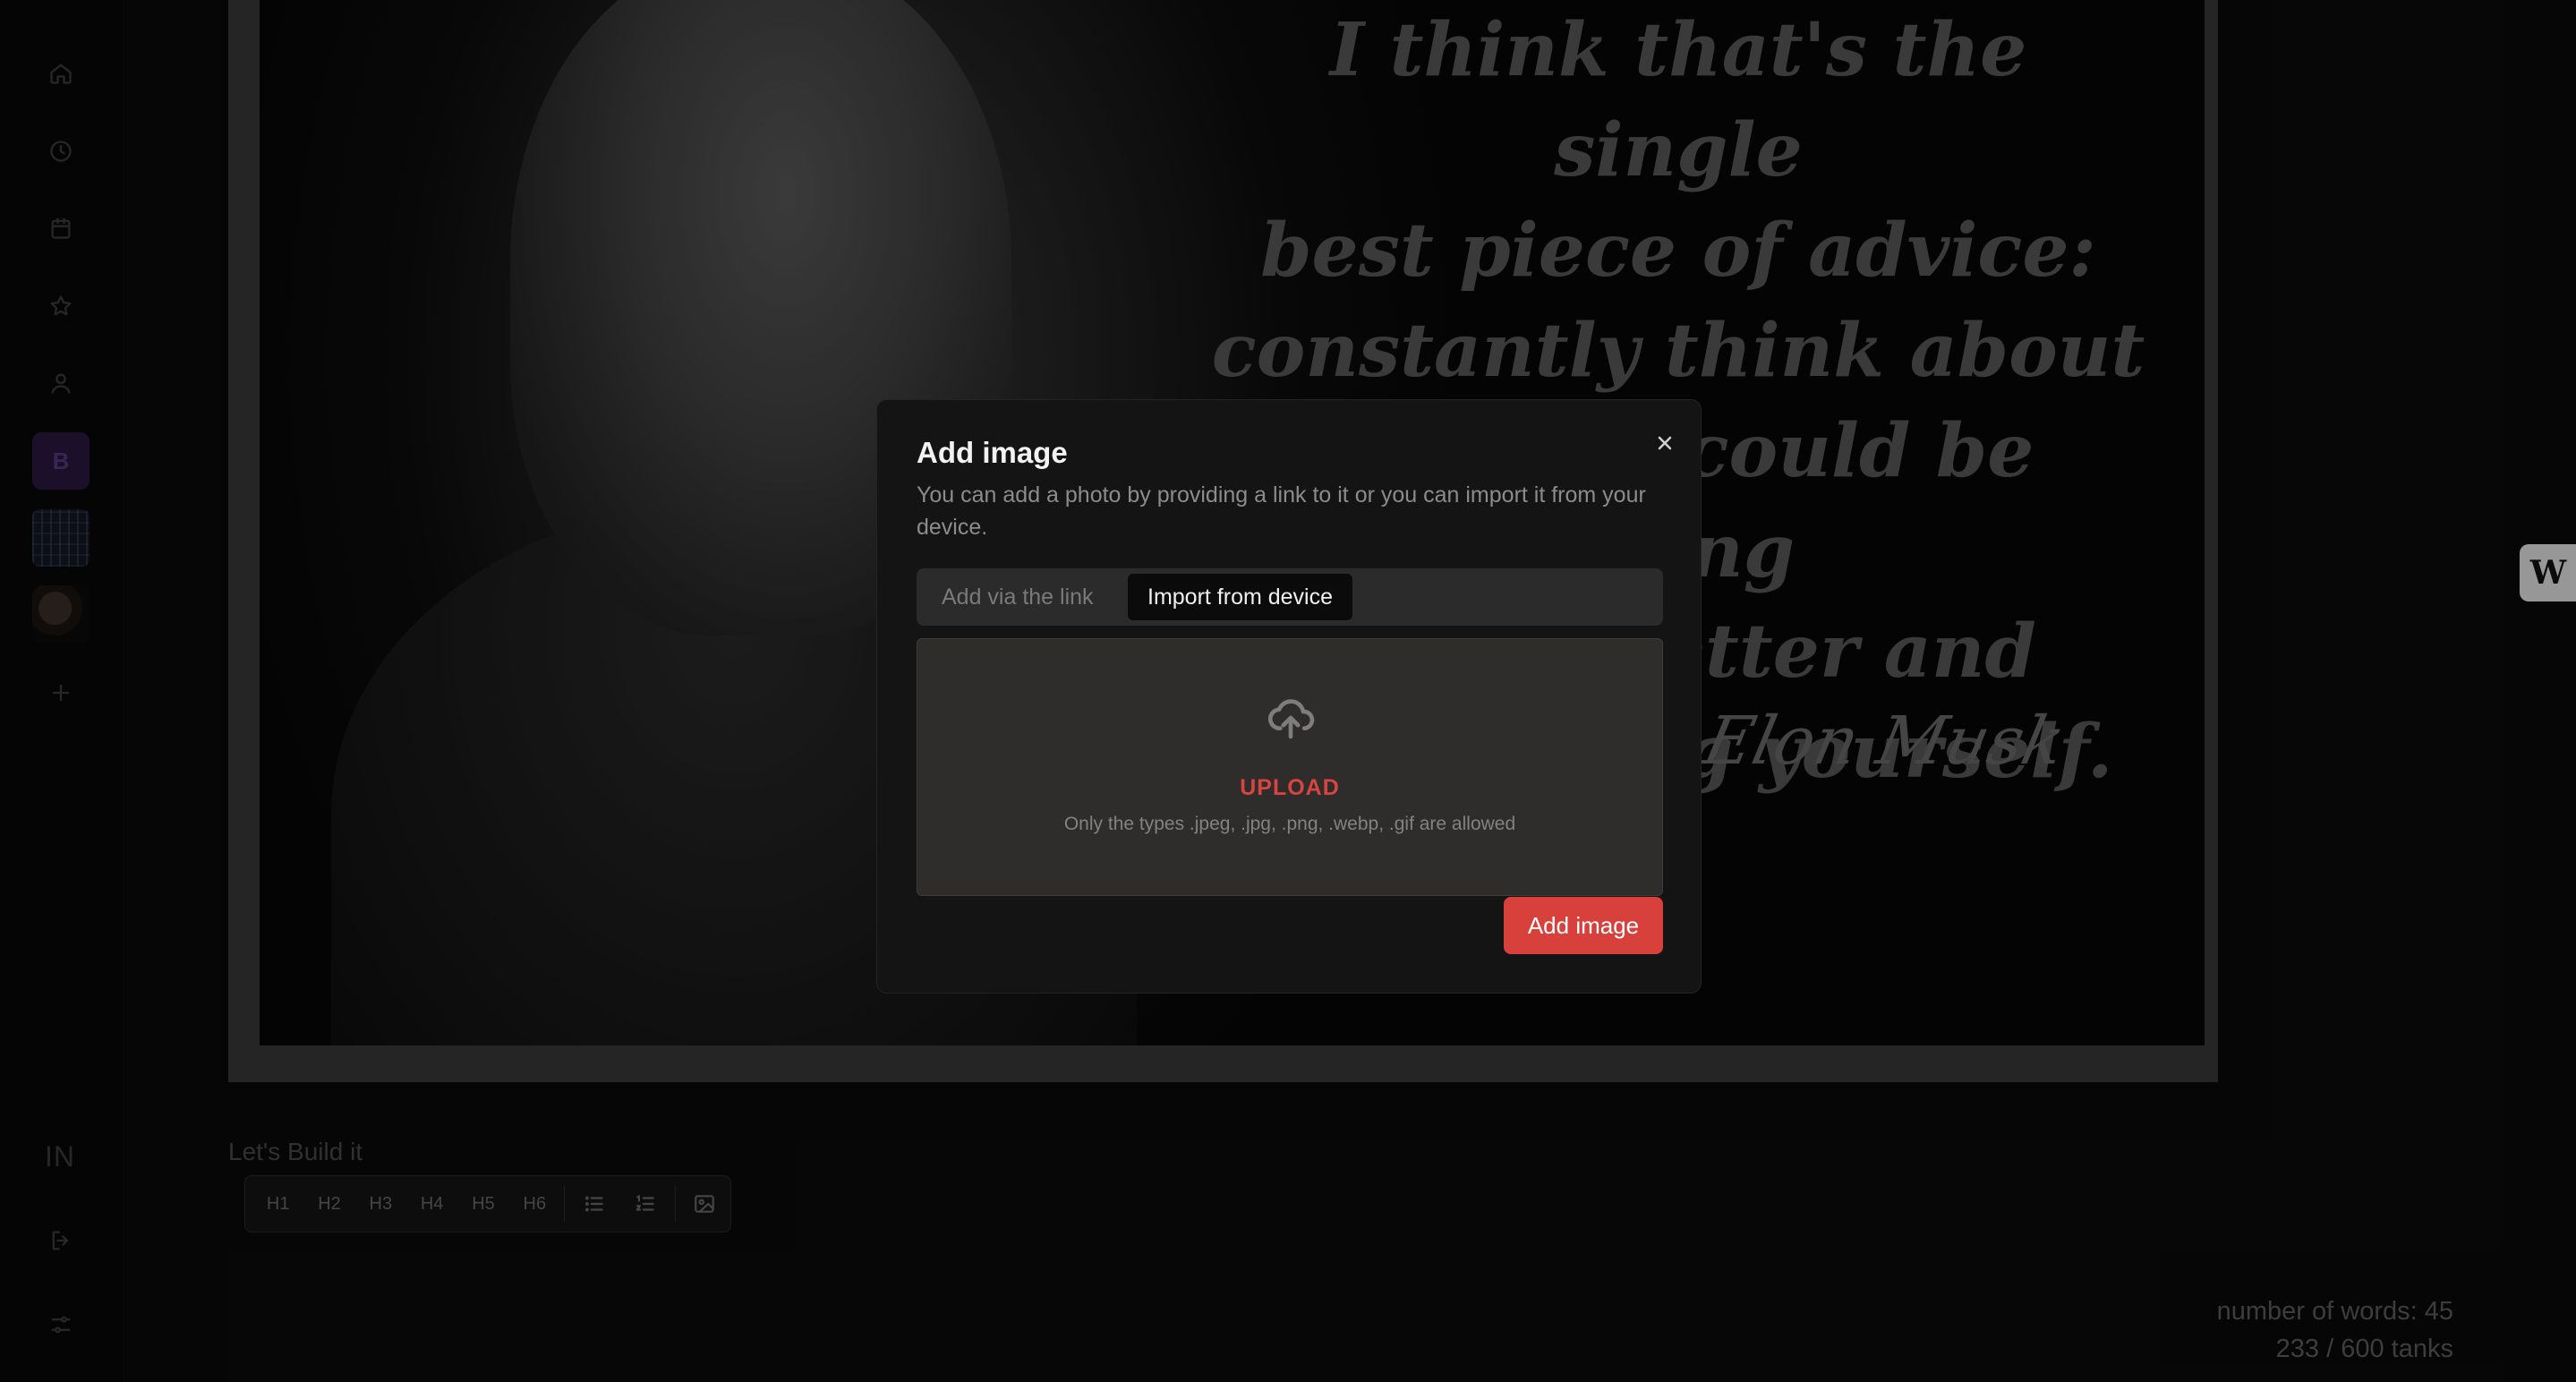  I want to click on tab-import-from-device: Import from device, so click(1240, 597).